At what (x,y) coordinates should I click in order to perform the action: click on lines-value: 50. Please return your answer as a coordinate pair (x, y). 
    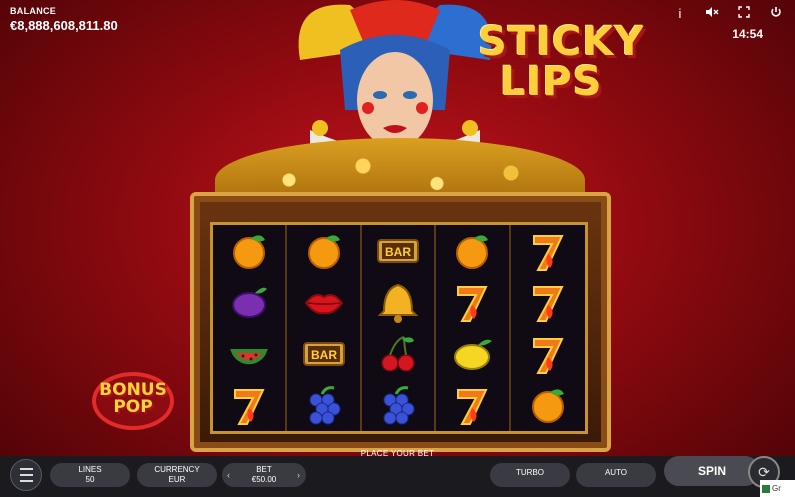
    Looking at the image, I should click on (90, 479).